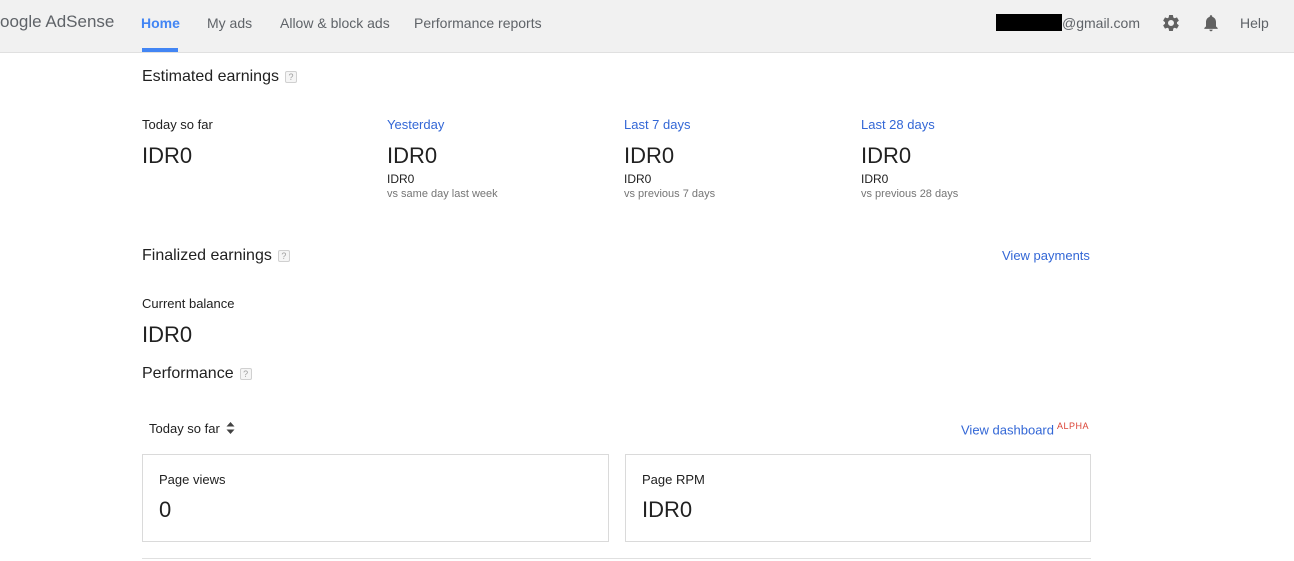 The image size is (1294, 561). I want to click on view-dashboard-label: View dashboard, so click(1007, 430).